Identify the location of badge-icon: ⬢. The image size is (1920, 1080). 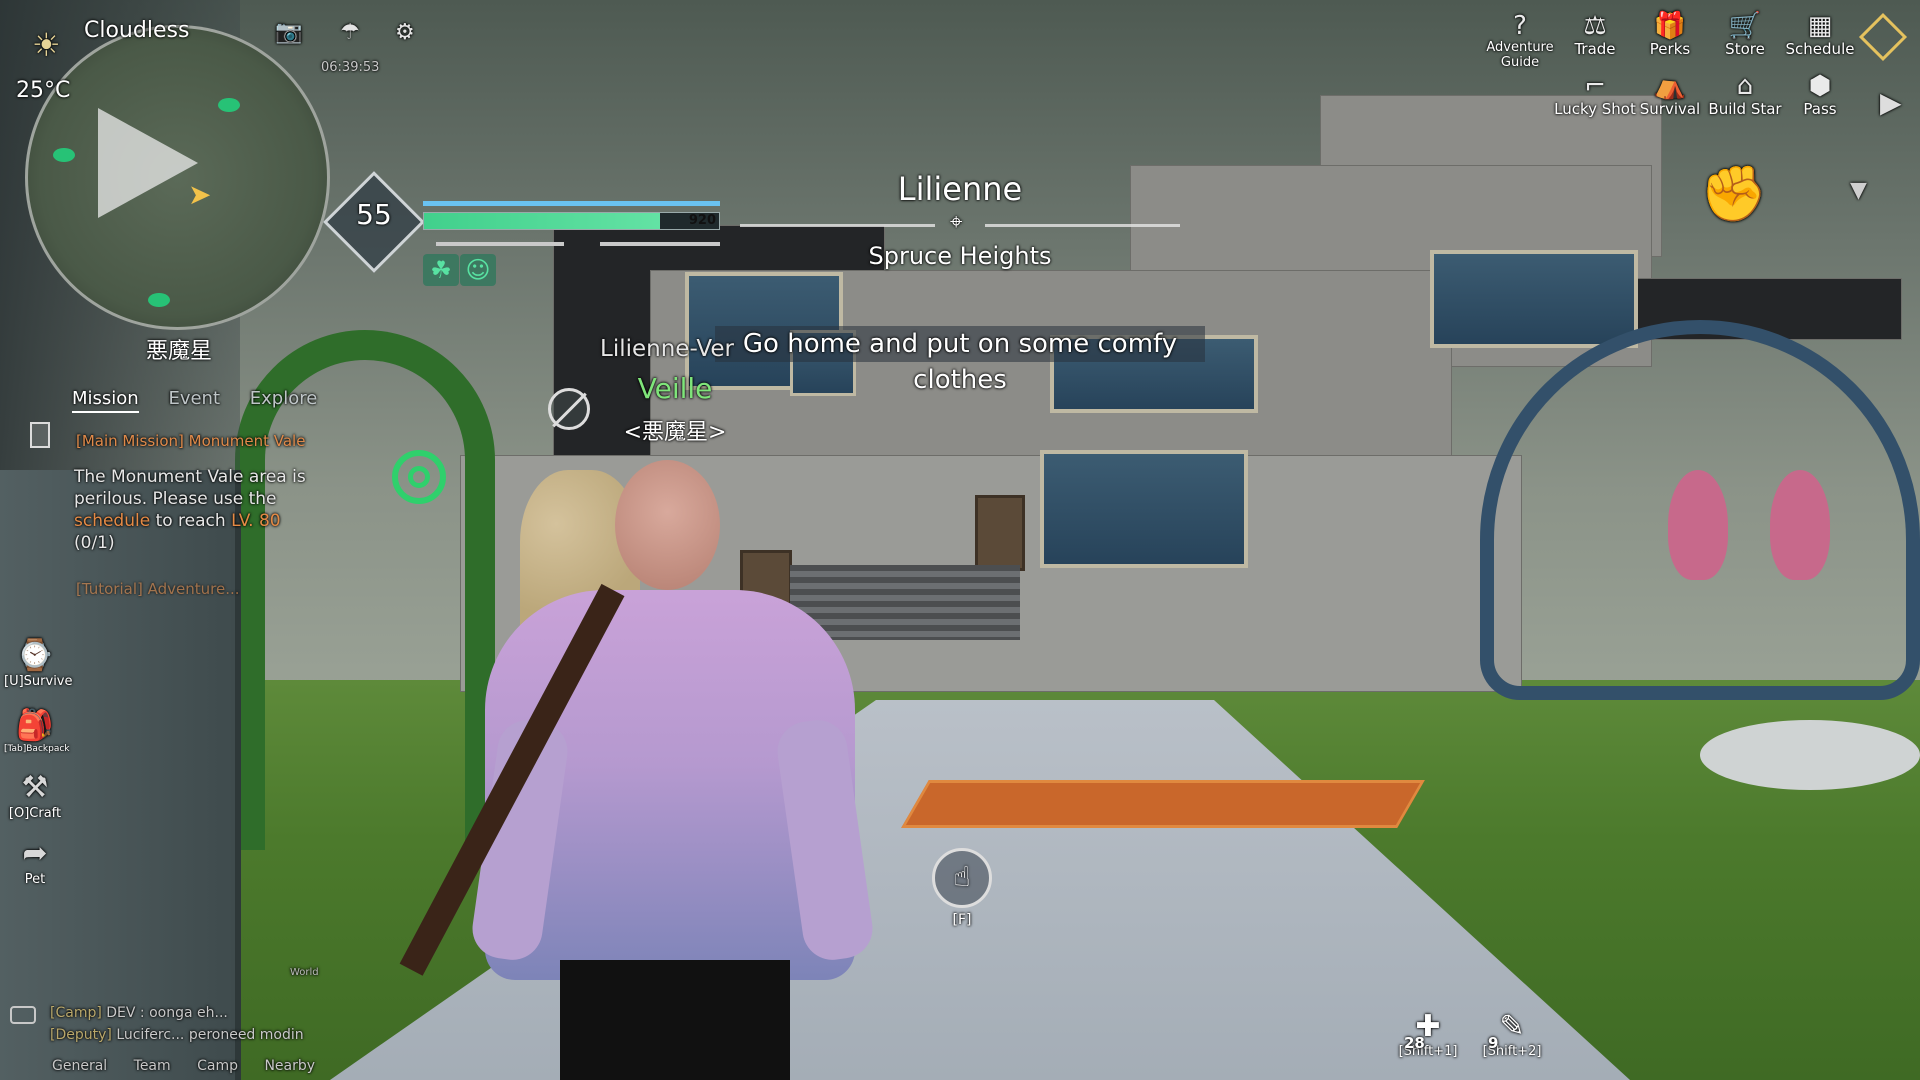
(1820, 86).